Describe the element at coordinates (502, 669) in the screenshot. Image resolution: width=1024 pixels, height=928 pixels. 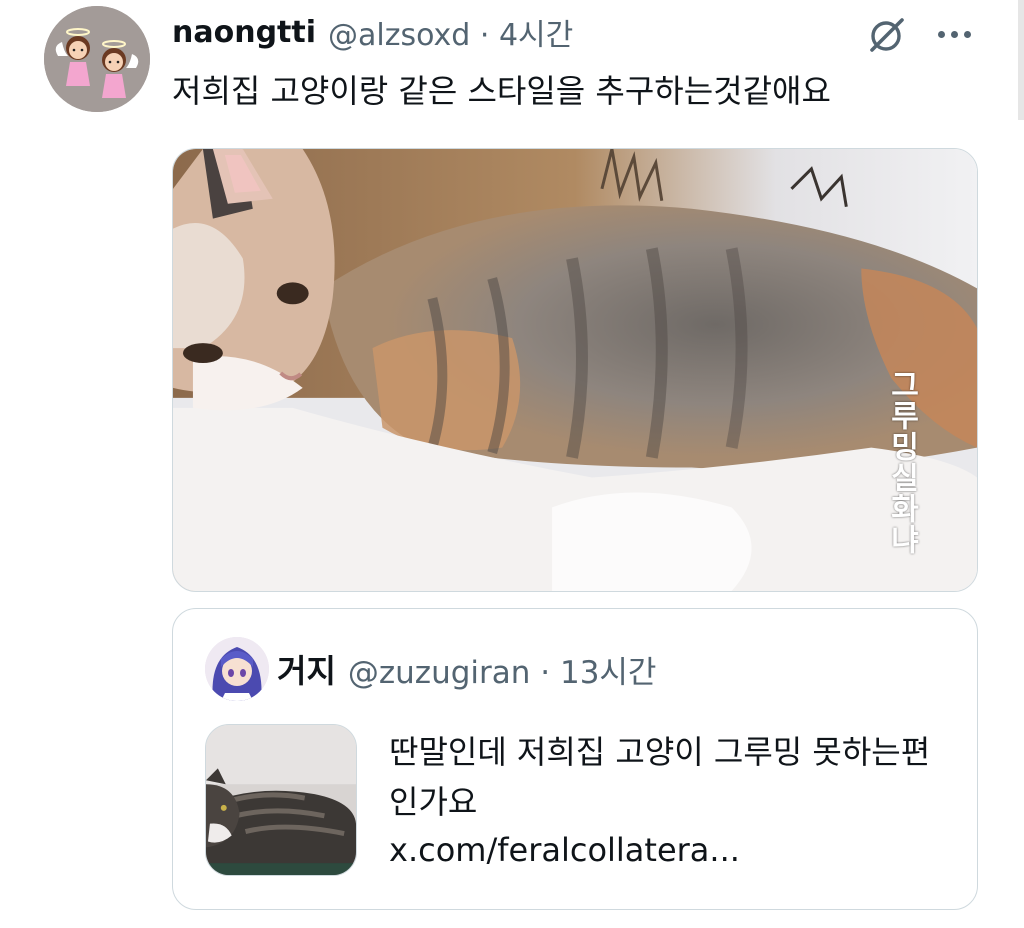
I see `quoted-author-handle-time: @zuzugiran · 13시간` at that location.